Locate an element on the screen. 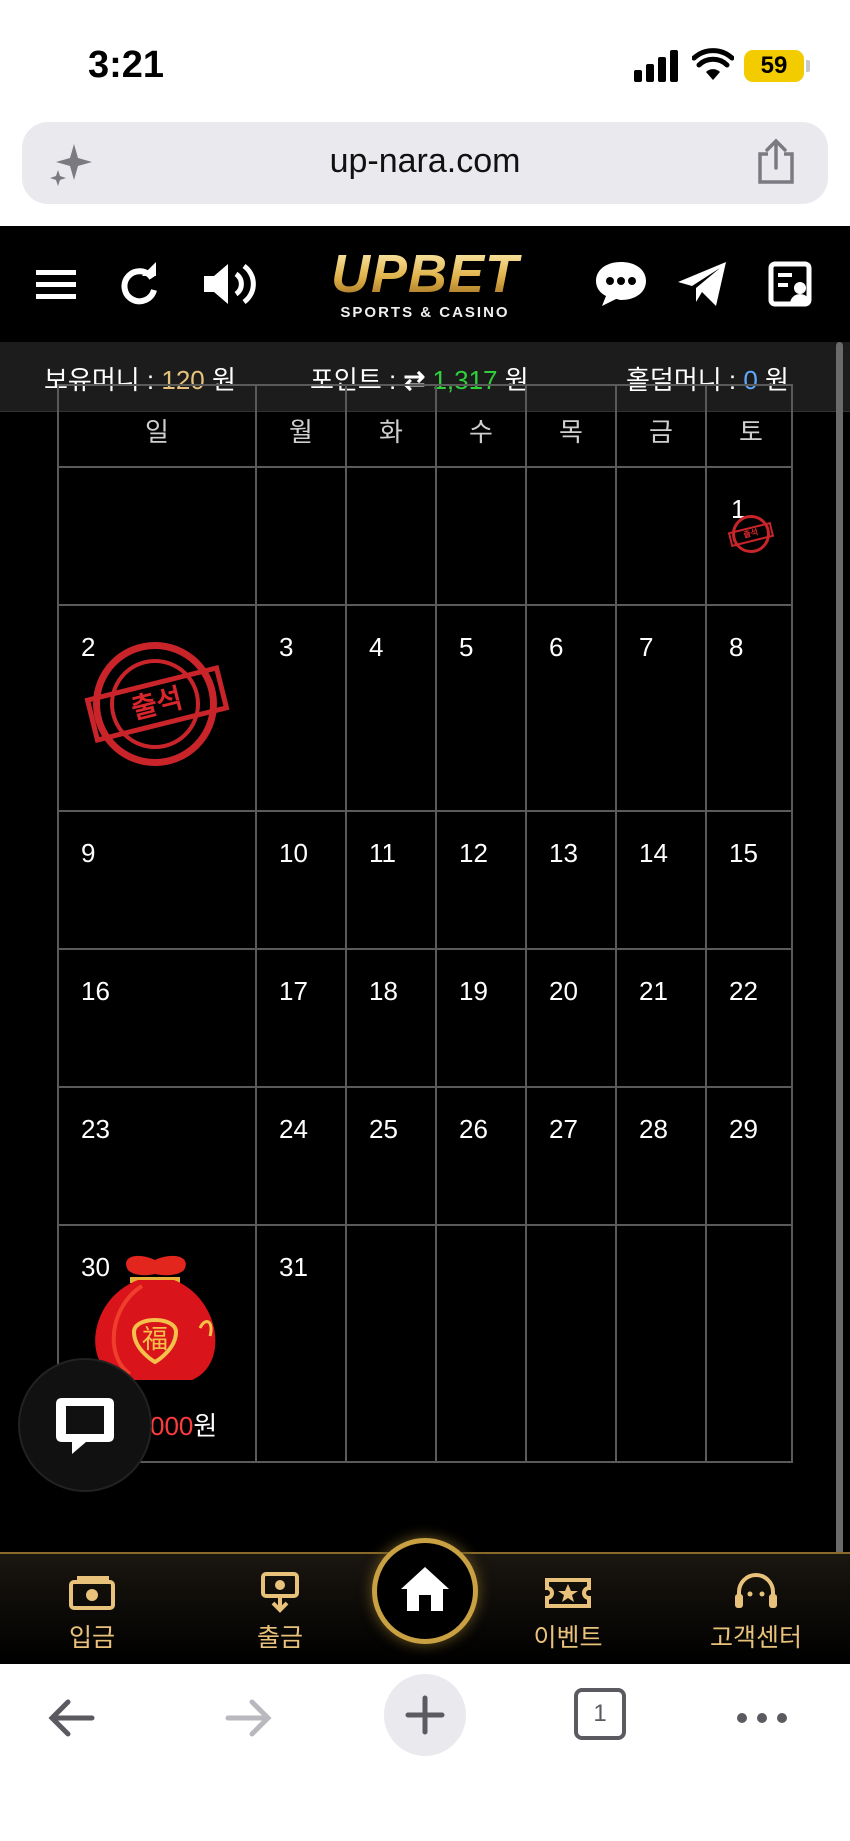  wifi-icon is located at coordinates (713, 64).